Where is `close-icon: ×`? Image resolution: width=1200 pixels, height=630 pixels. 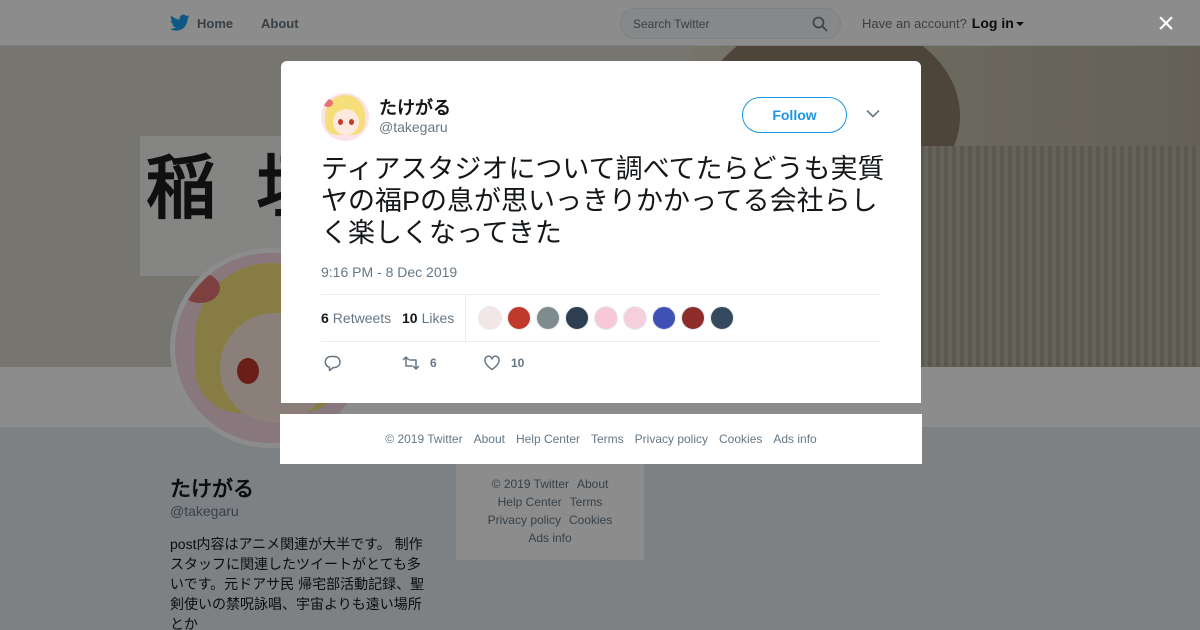 close-icon: × is located at coordinates (1166, 24).